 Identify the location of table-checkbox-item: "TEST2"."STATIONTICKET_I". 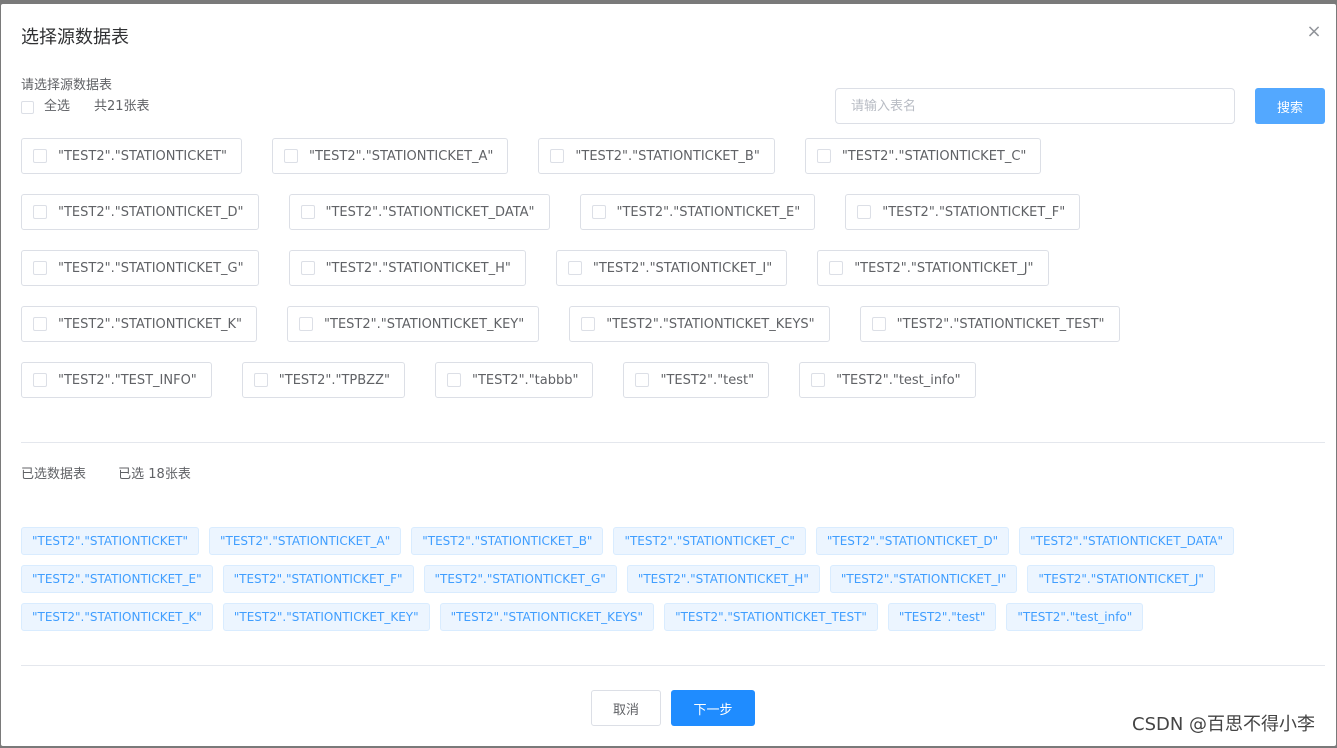
(671, 268).